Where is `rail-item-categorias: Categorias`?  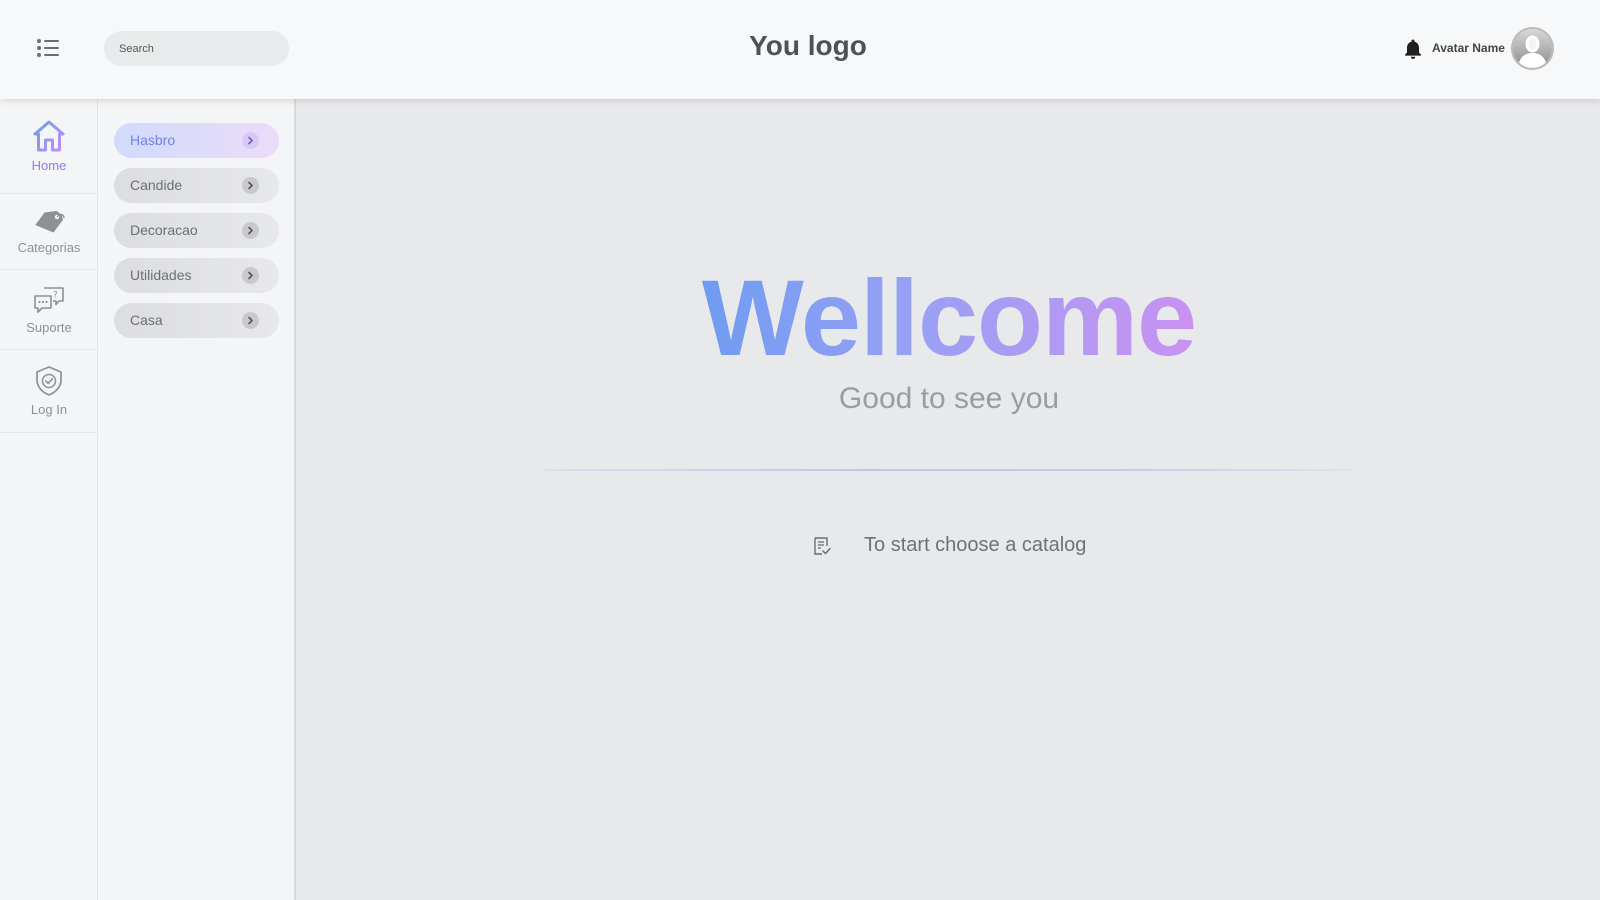 rail-item-categorias: Categorias is located at coordinates (49, 232).